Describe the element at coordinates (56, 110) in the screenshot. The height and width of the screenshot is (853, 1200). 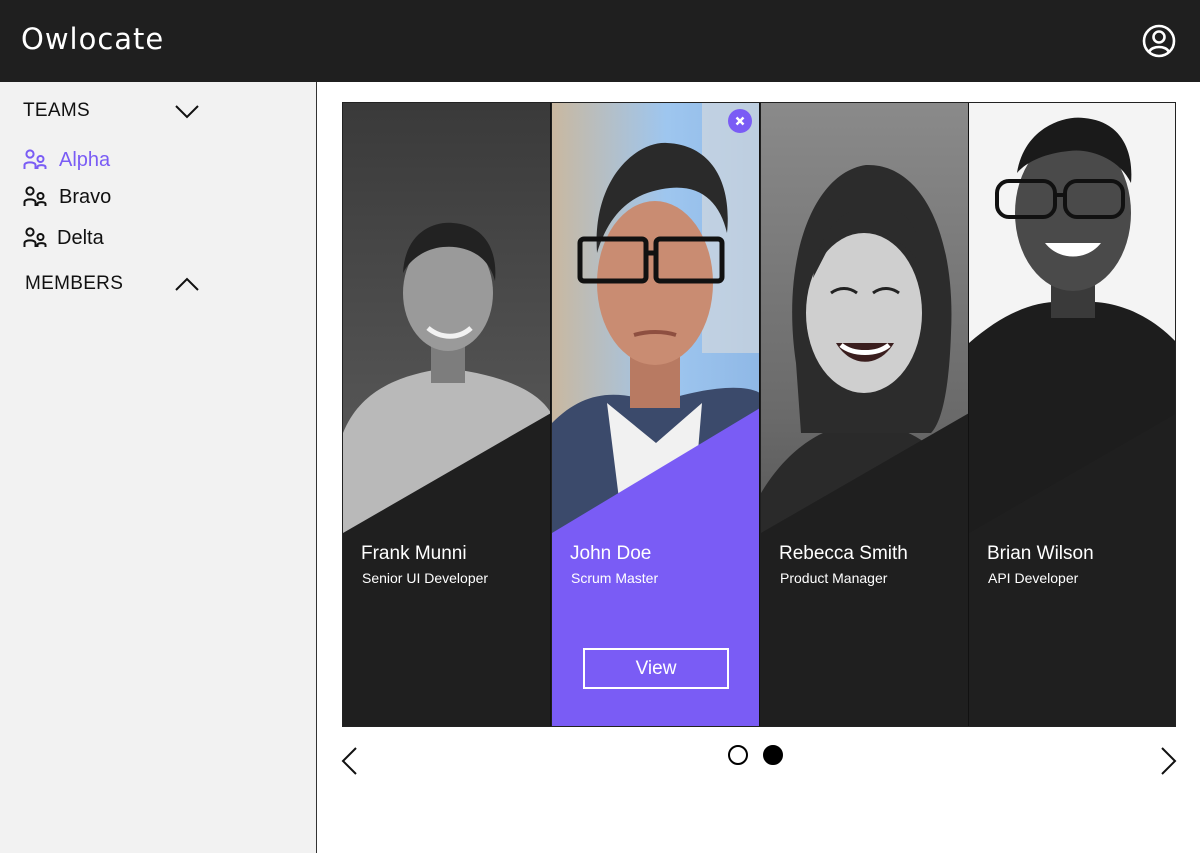
I see `teams-section-label: TEAMS` at that location.